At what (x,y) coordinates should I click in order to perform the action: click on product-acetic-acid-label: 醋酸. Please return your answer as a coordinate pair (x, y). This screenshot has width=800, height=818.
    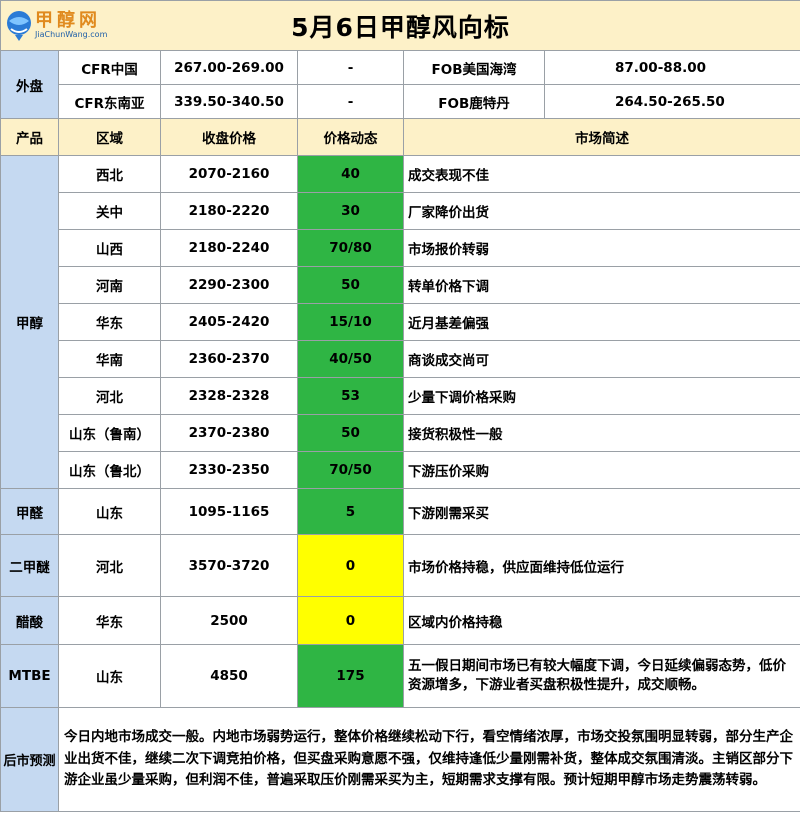
    Looking at the image, I should click on (29, 620).